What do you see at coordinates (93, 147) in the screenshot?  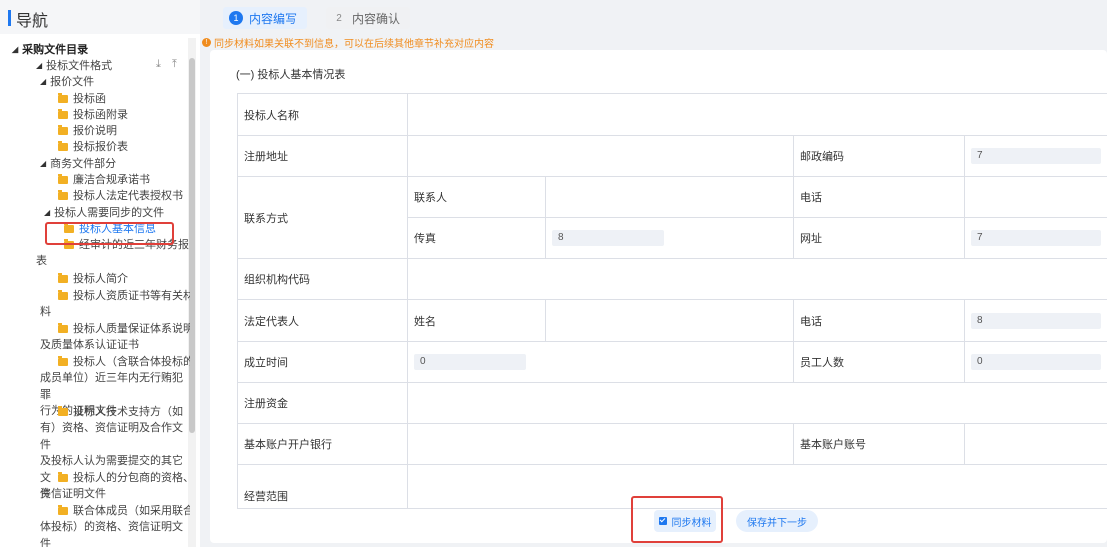 I see `tree-leaf: 投标报价表` at bounding box center [93, 147].